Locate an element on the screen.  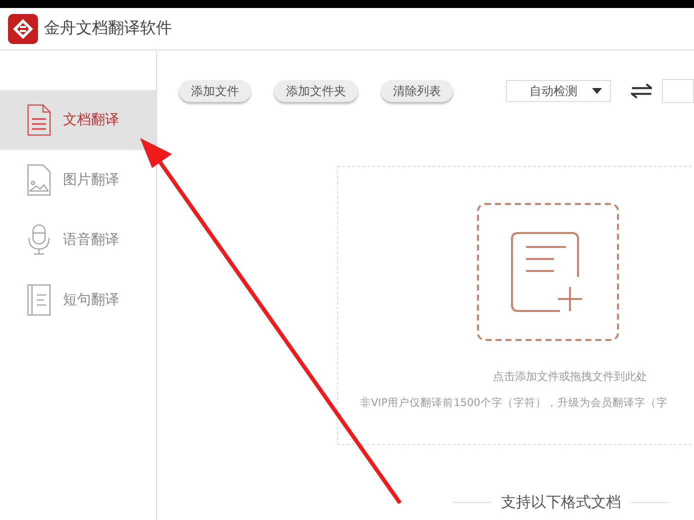
sidebar-item: 文档翻译 is located at coordinates (78, 120).